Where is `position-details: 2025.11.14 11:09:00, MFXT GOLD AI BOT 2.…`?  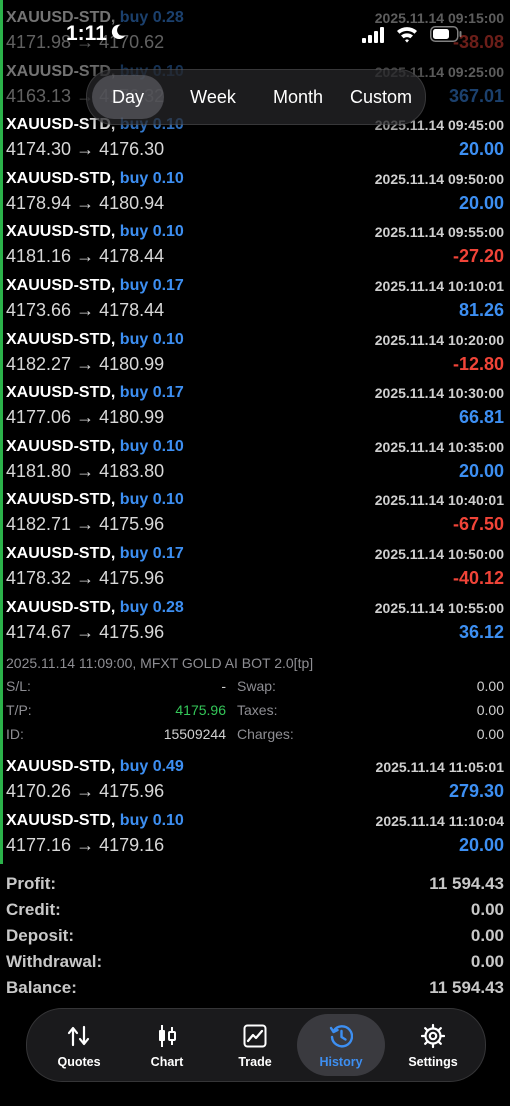
position-details: 2025.11.14 11:09:00, MFXT GOLD AI BOT 2.… is located at coordinates (255, 701).